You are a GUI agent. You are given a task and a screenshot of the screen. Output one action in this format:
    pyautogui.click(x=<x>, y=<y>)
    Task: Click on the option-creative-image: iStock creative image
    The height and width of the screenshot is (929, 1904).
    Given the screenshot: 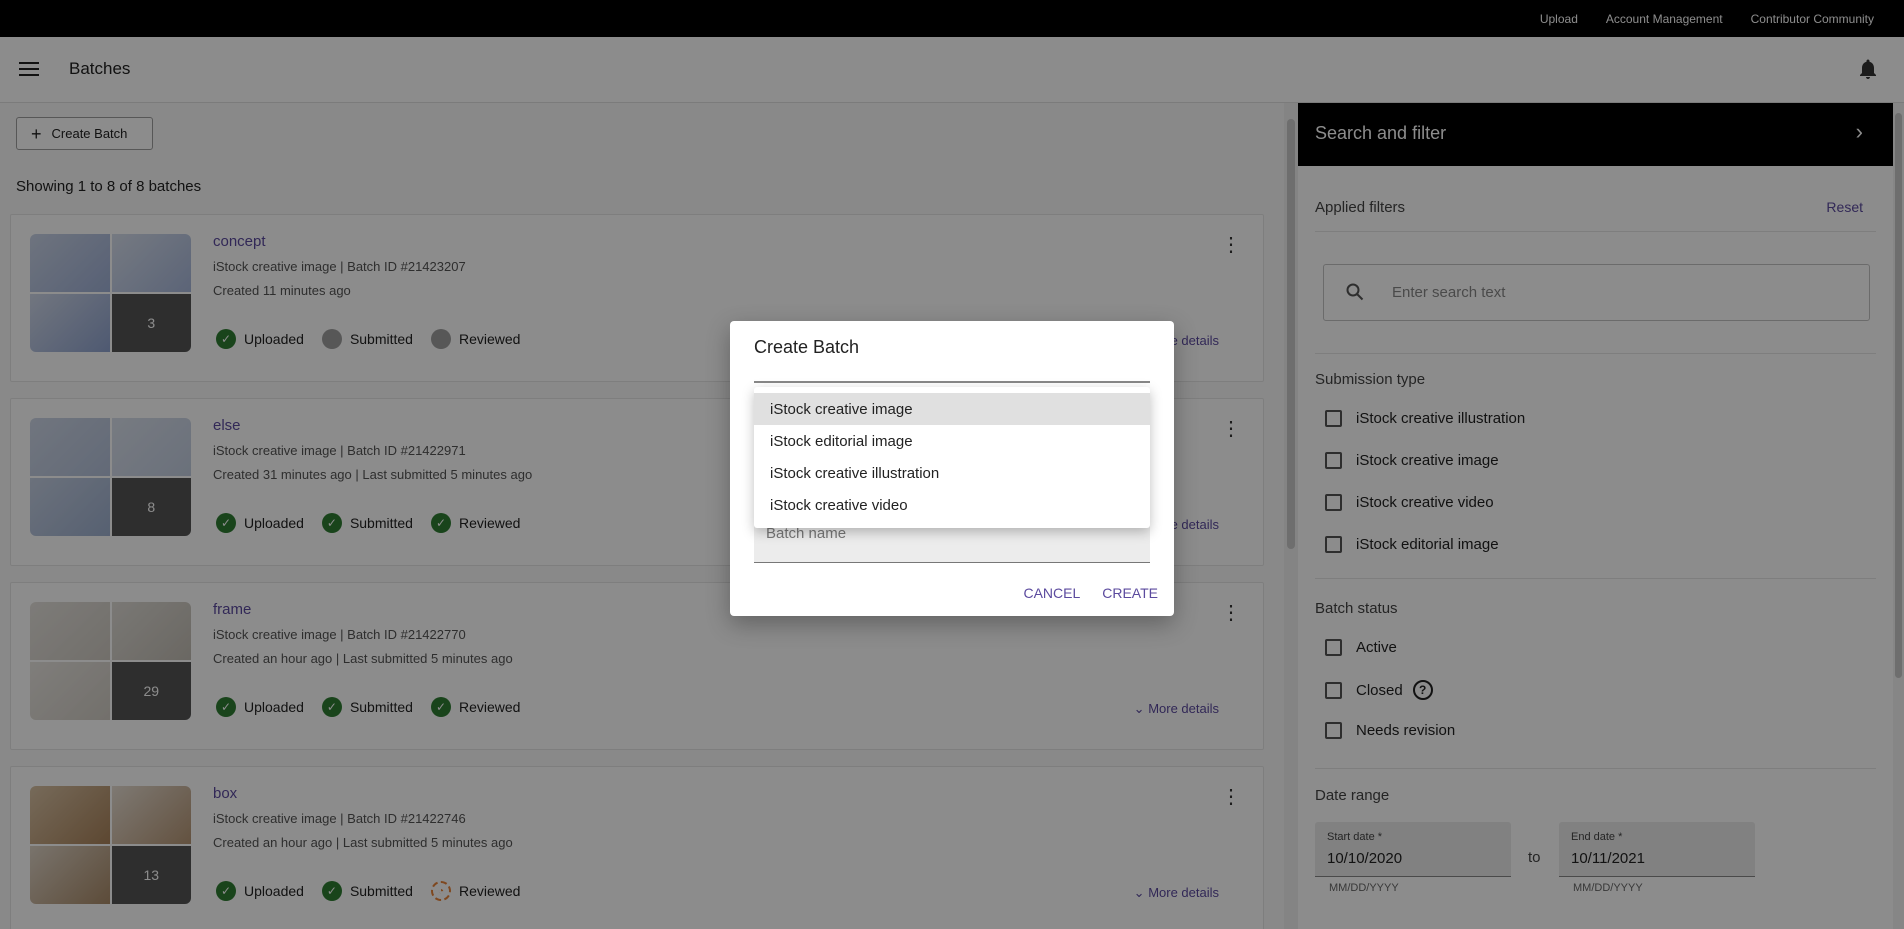 What is the action you would take?
    pyautogui.click(x=952, y=409)
    